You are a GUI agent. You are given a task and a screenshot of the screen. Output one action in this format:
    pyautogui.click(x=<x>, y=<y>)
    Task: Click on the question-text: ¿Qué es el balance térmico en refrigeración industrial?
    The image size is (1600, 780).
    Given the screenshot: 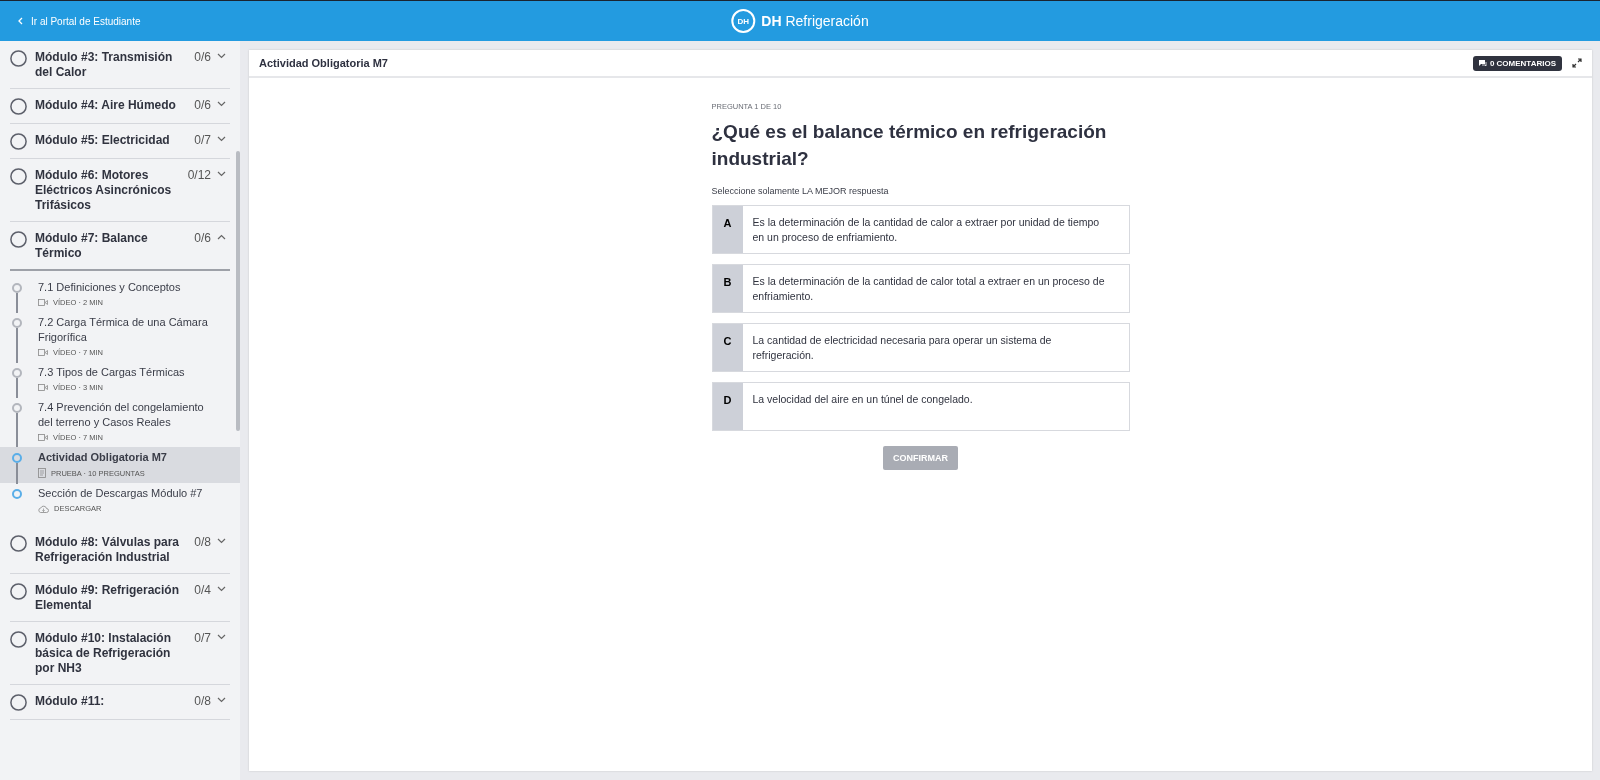 What is the action you would take?
    pyautogui.click(x=909, y=145)
    